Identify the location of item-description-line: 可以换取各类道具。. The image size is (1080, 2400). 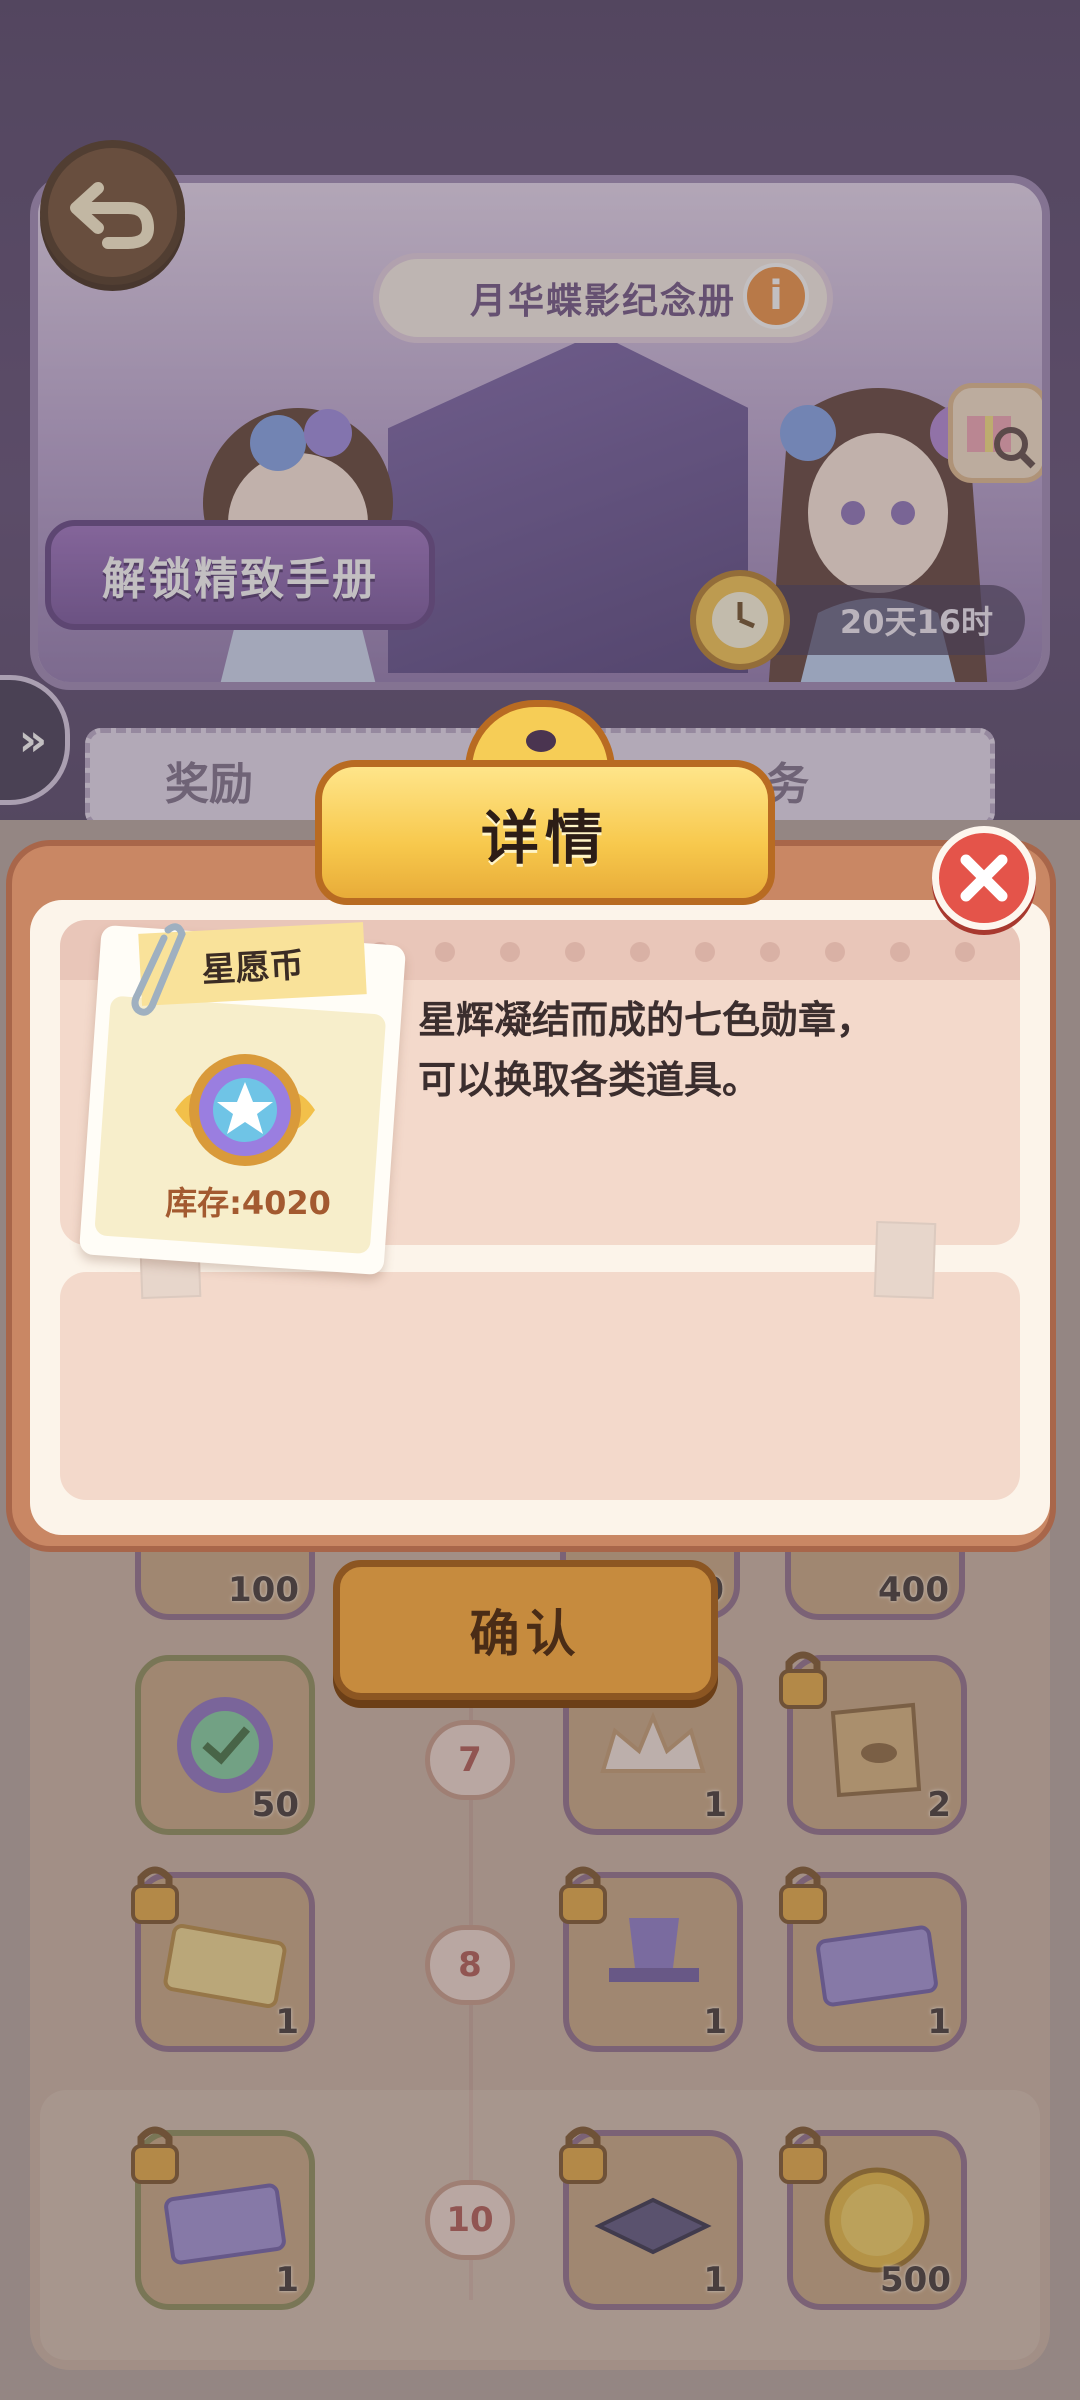
(589, 1080).